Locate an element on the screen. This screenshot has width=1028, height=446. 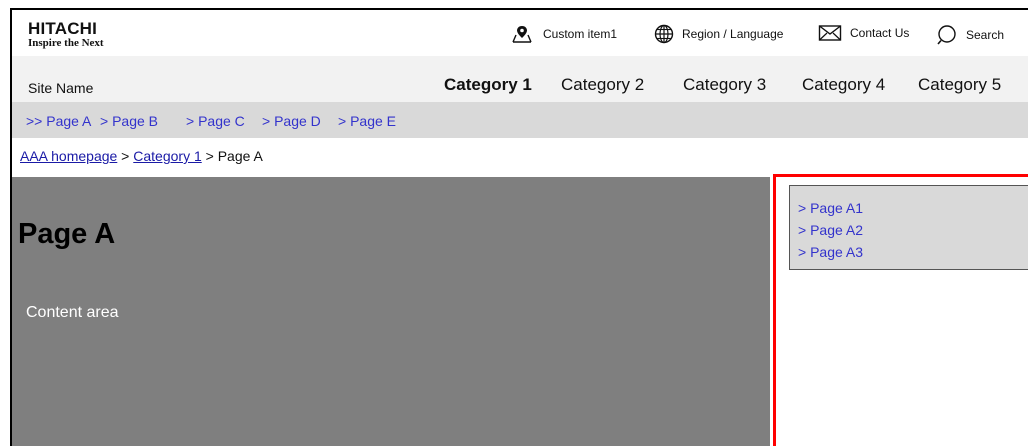
nav-category-5: Category 5 is located at coordinates (959, 85).